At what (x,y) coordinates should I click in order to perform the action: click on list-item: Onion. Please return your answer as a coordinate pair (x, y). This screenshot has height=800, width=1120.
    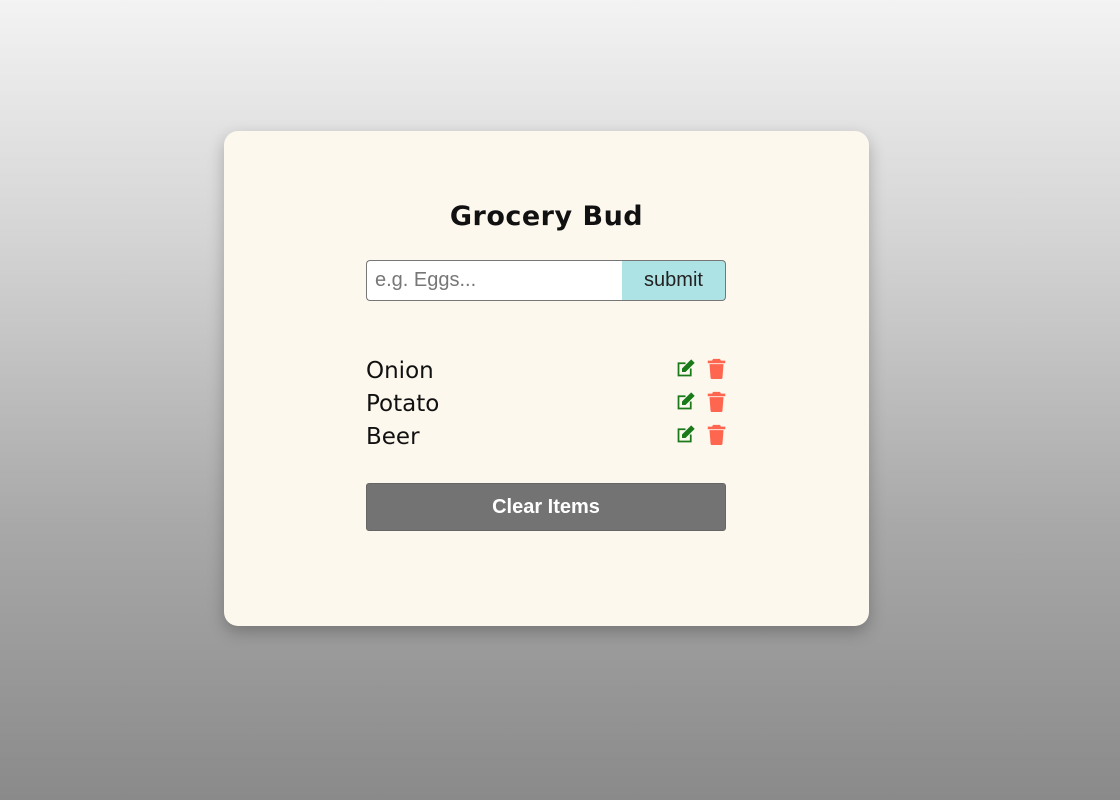
    Looking at the image, I should click on (546, 370).